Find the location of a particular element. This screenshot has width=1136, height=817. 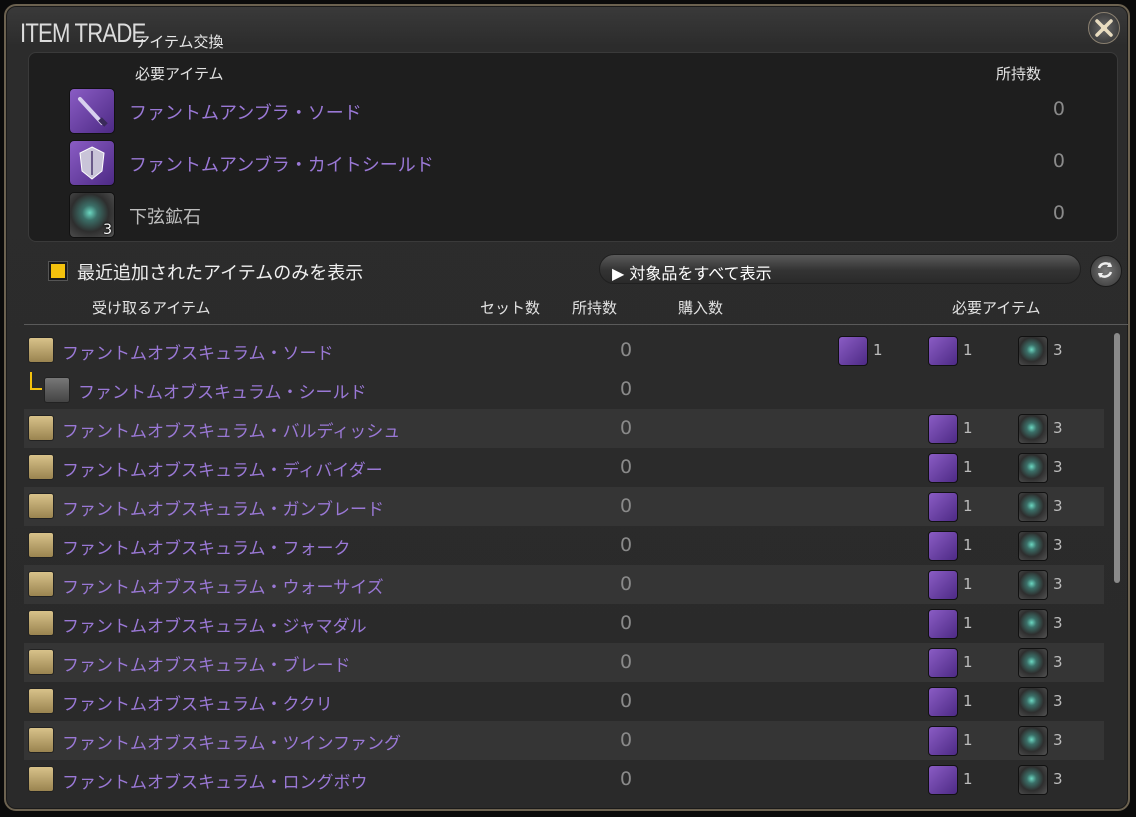

trade-item-name: ファントムオブスキュラム・ウォーサイズ is located at coordinates (223, 588).